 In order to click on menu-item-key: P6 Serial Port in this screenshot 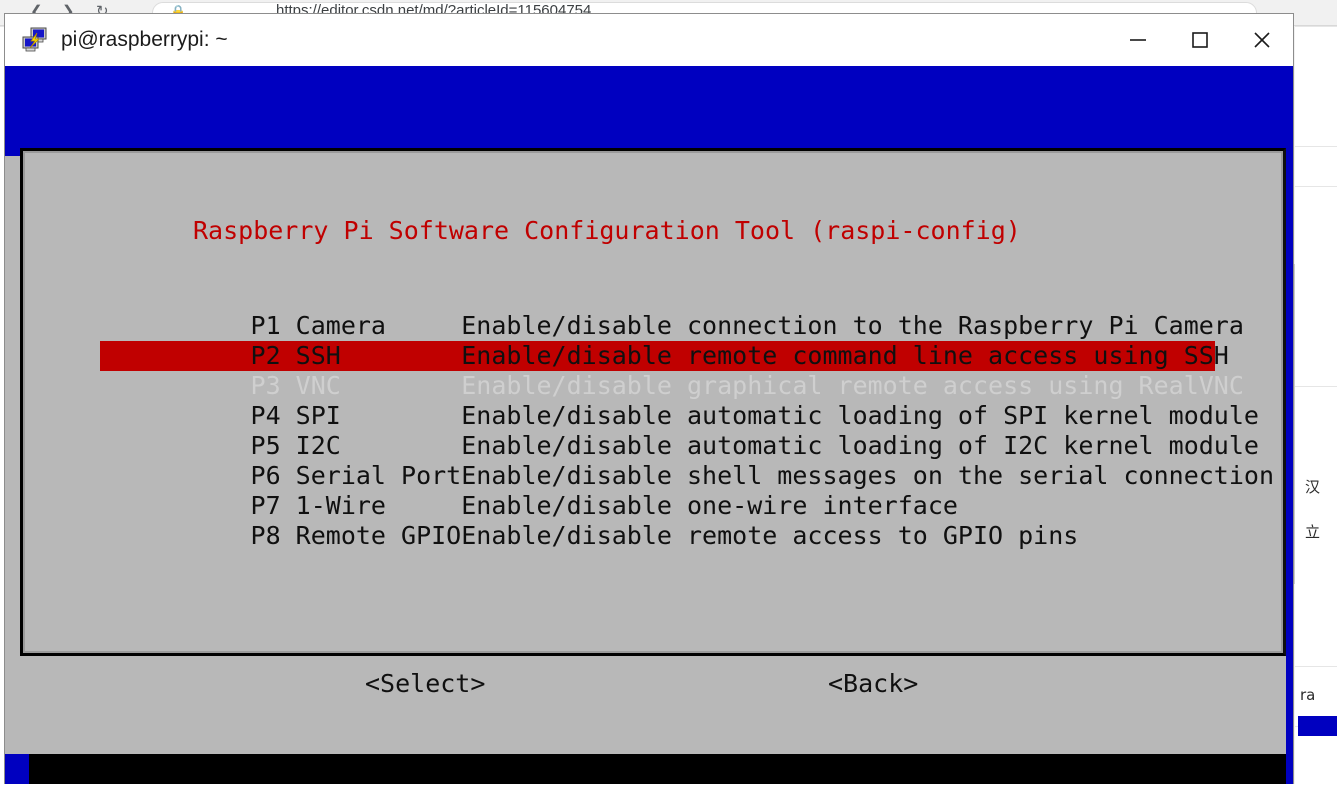, I will do `click(356, 475)`.